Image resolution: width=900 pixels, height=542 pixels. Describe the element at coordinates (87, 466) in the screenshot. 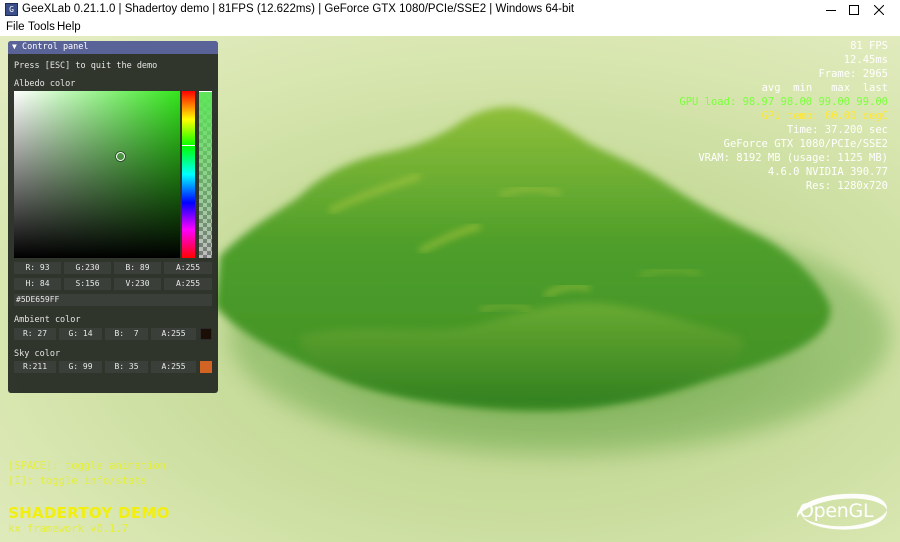

I see `space-hint: [SPACE]: toggle animation` at that location.